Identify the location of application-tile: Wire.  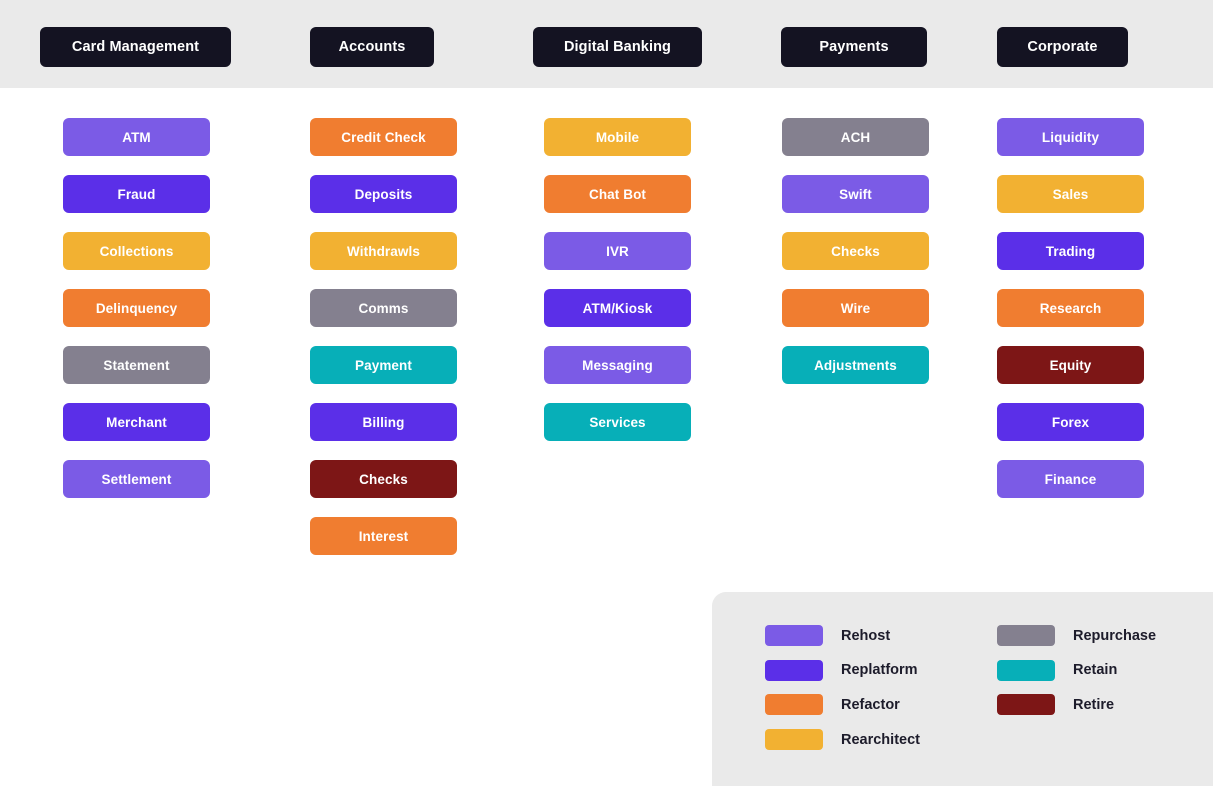
(855, 308).